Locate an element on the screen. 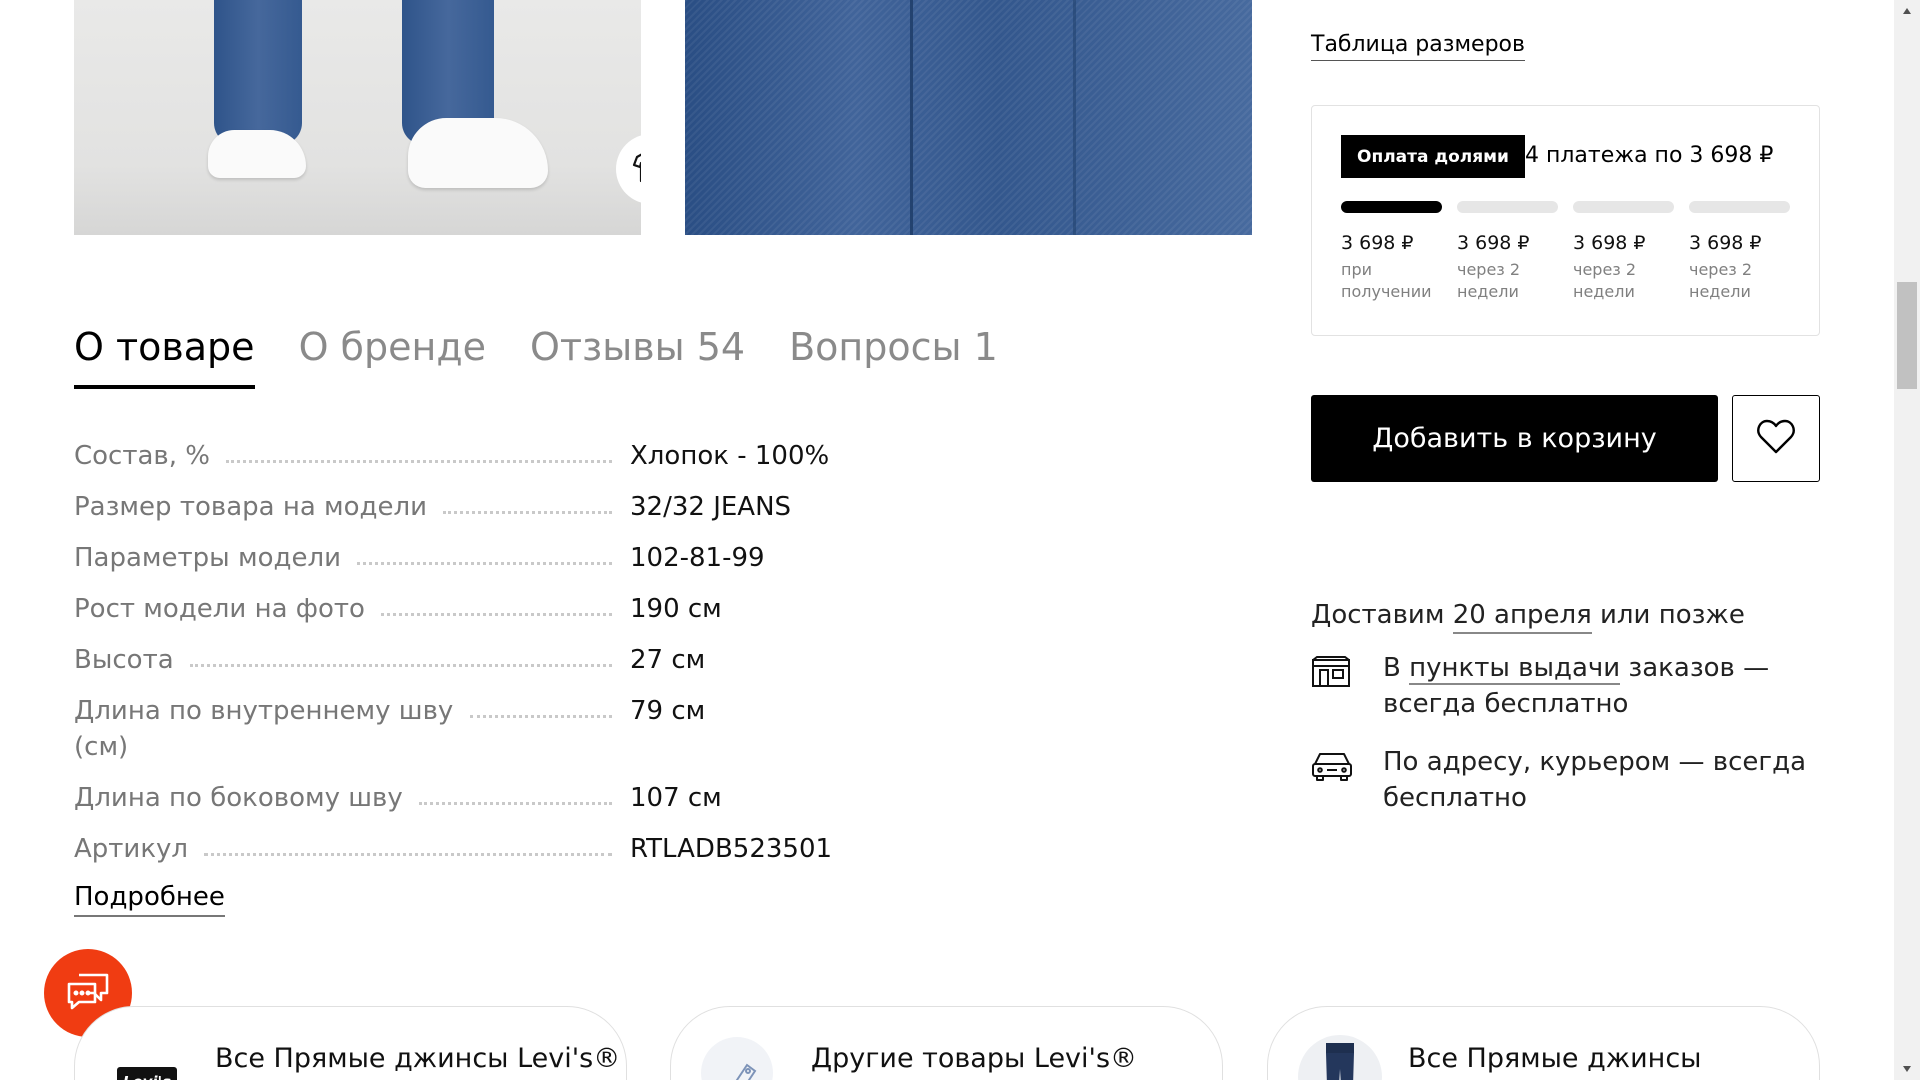  attribute-value: RTLADB523501 is located at coordinates (731, 849).